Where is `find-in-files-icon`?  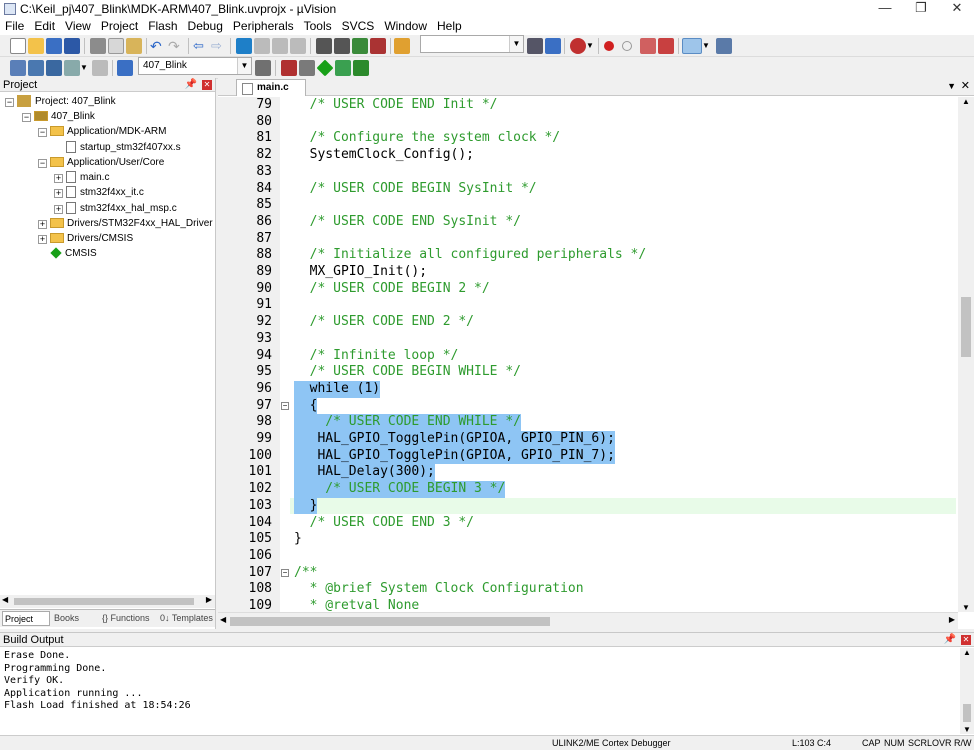
find-in-files-icon is located at coordinates (402, 46).